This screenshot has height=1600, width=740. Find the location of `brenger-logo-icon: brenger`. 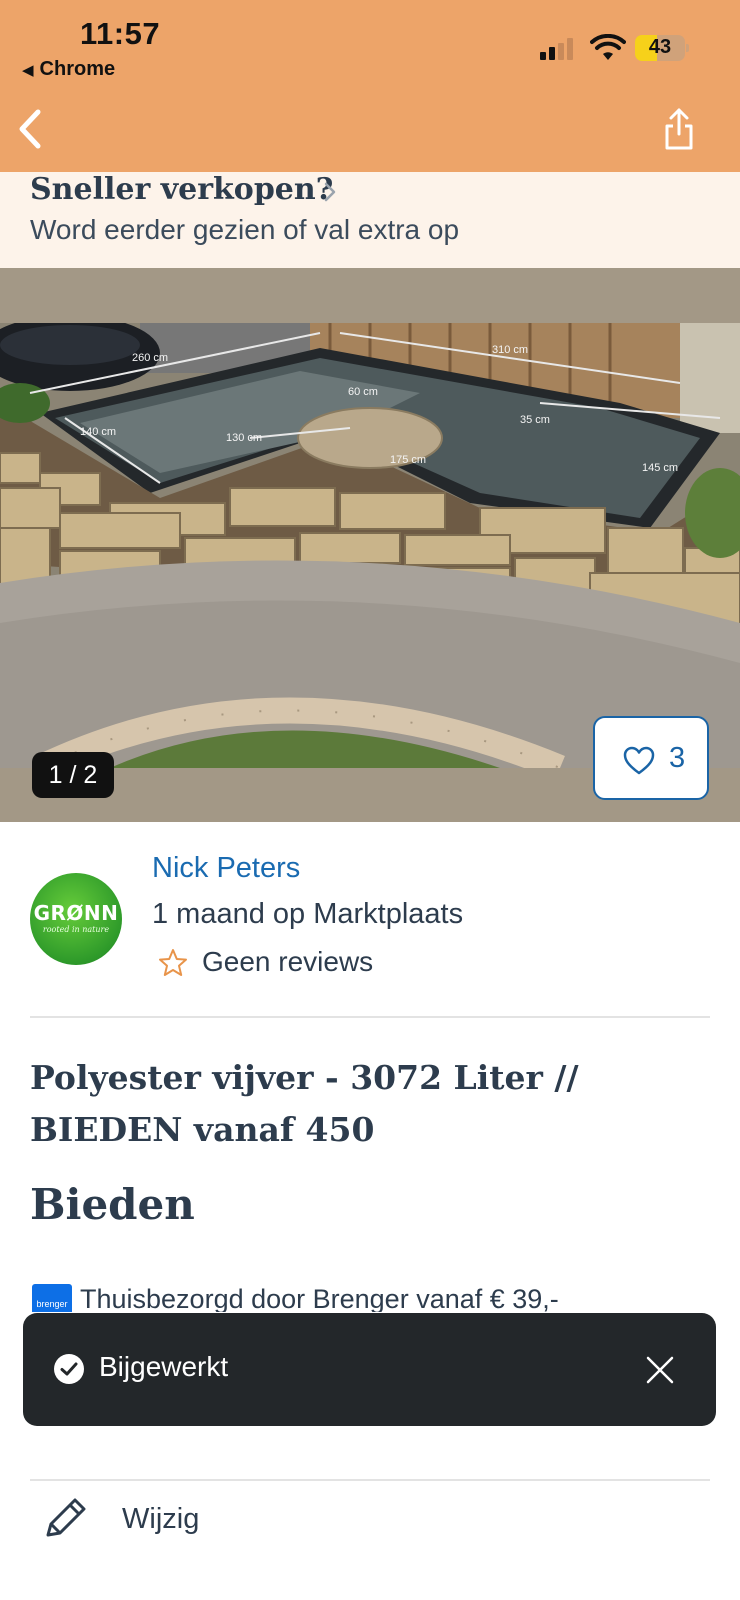

brenger-logo-icon: brenger is located at coordinates (52, 1298).